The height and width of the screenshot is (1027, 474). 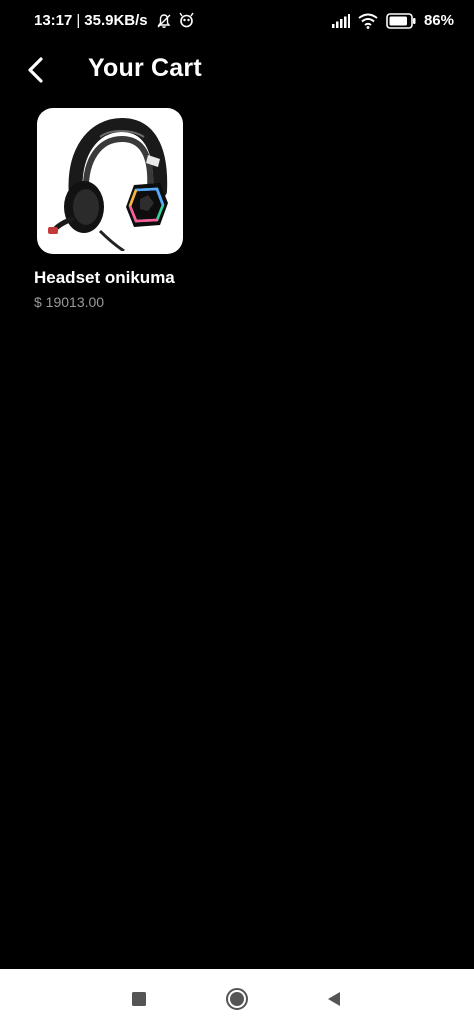 I want to click on status-bar: 13:17 | 35.9KB/s 86%, so click(x=237, y=21).